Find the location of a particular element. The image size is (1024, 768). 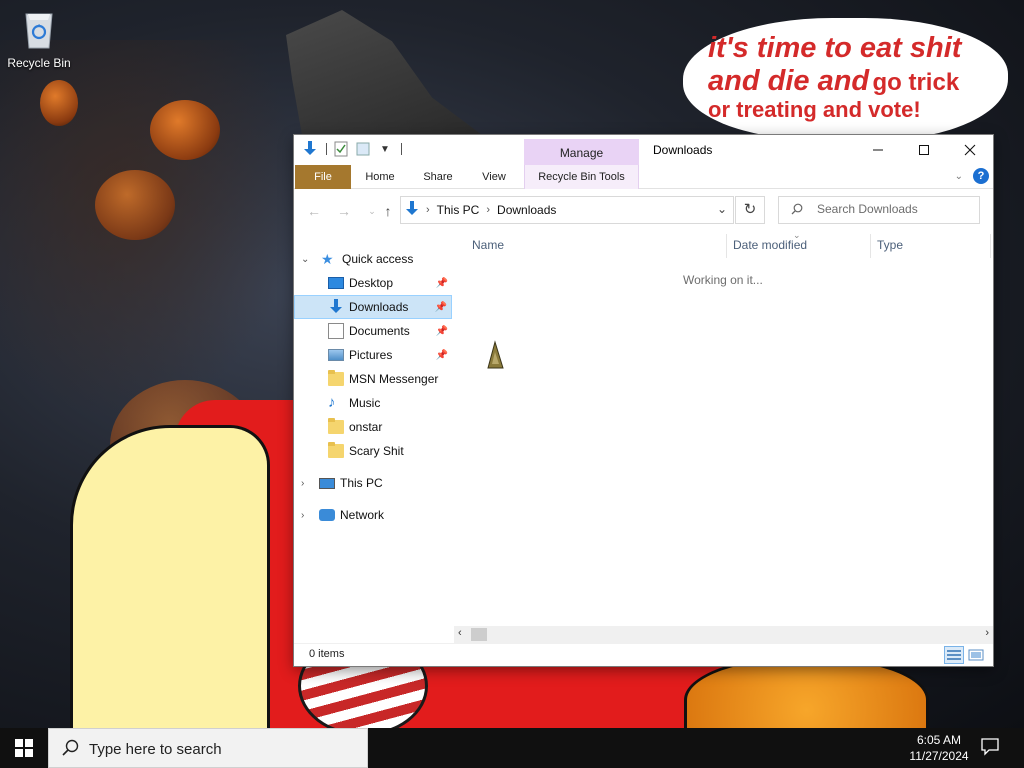

nav-item-label: Desktop is located at coordinates (371, 283).